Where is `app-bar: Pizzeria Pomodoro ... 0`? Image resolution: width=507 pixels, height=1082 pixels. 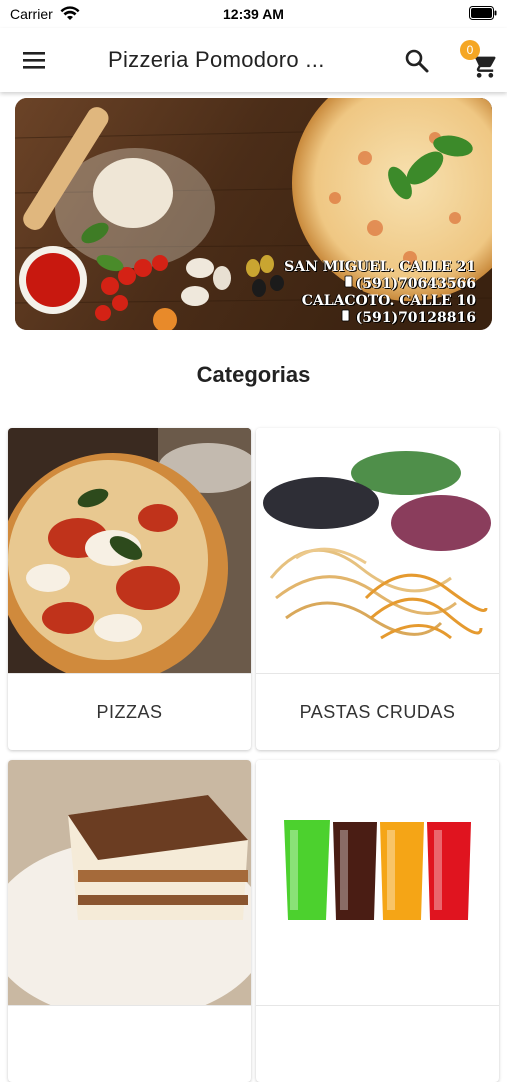
app-bar: Pizzeria Pomodoro ... 0 is located at coordinates (253, 60).